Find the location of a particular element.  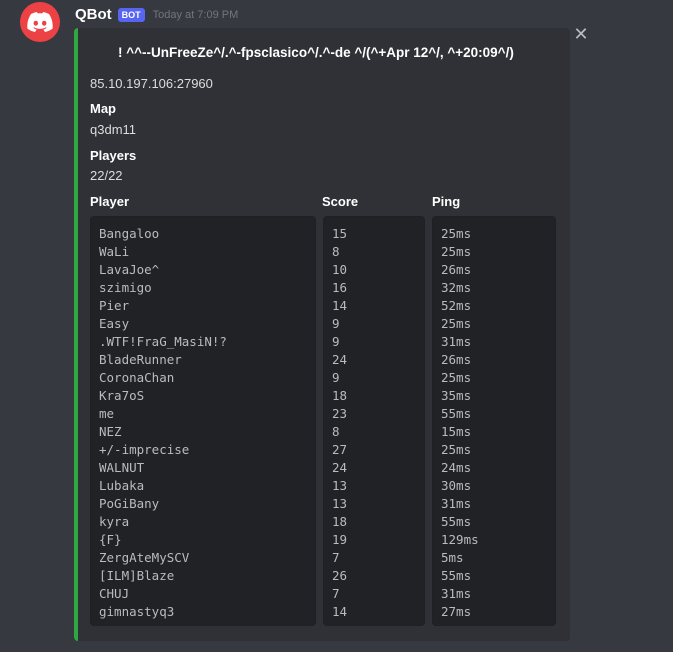

player-ping: 5ms is located at coordinates (452, 557).